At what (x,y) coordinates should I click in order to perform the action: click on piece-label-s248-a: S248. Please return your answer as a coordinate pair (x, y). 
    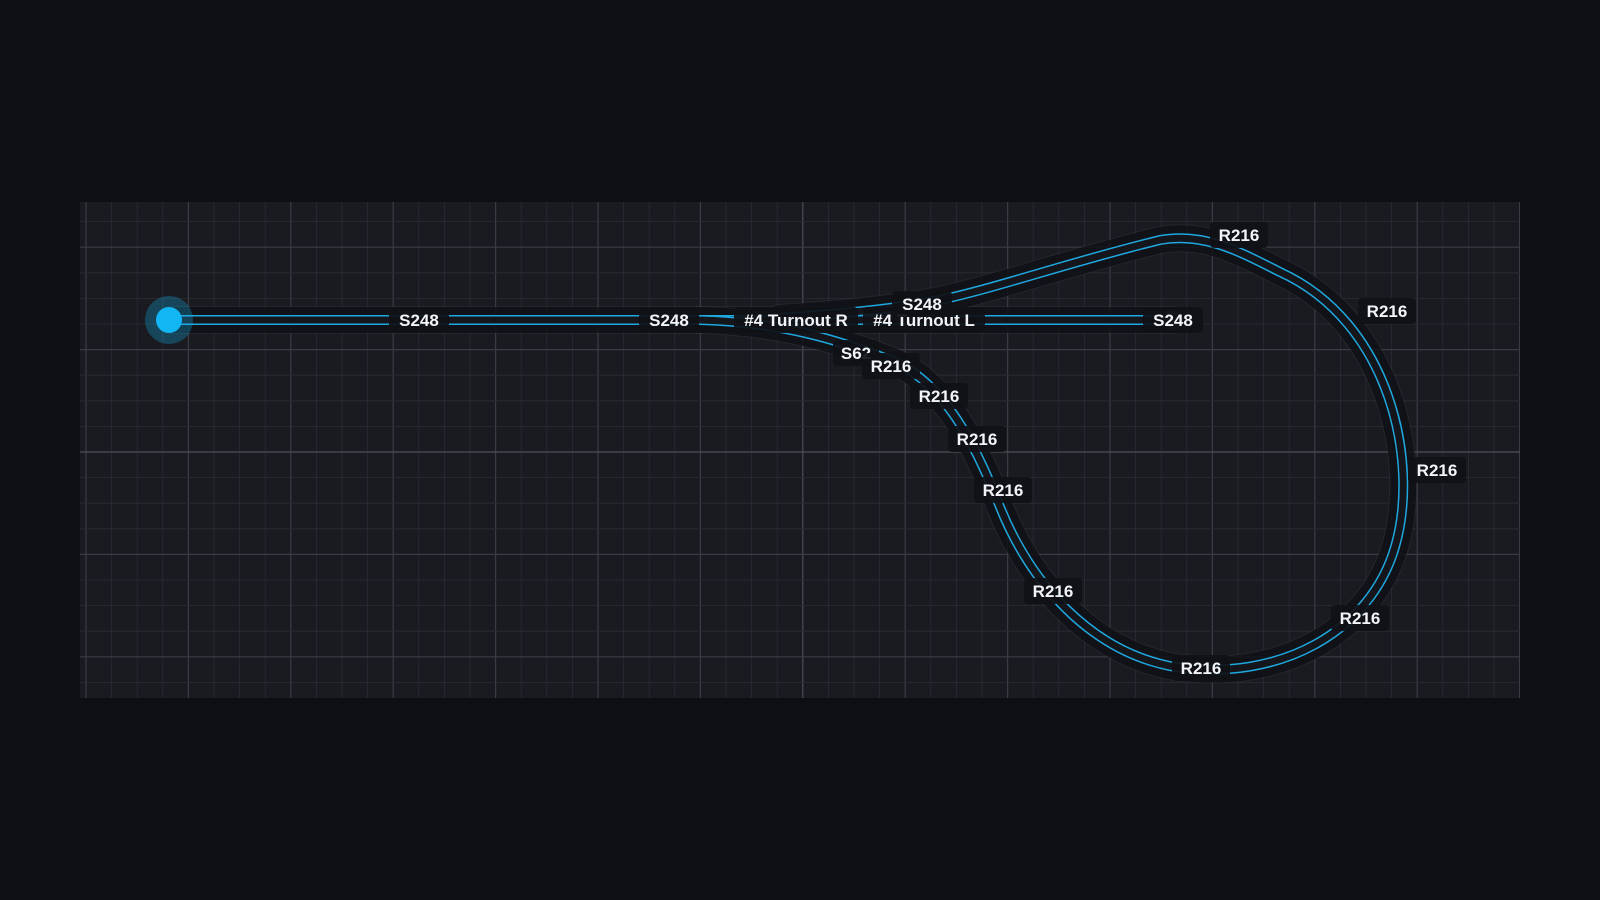
    Looking at the image, I should click on (419, 320).